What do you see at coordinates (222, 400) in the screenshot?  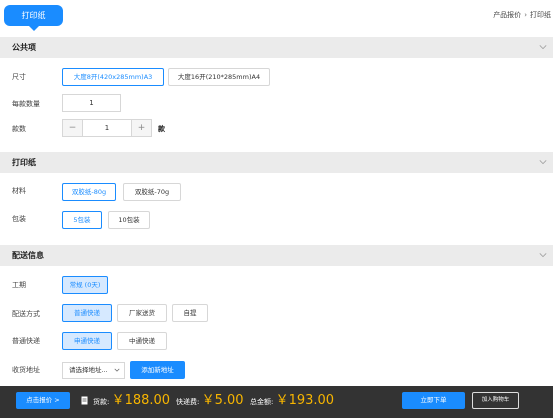 I see `shipping-value: ￥5.00` at bounding box center [222, 400].